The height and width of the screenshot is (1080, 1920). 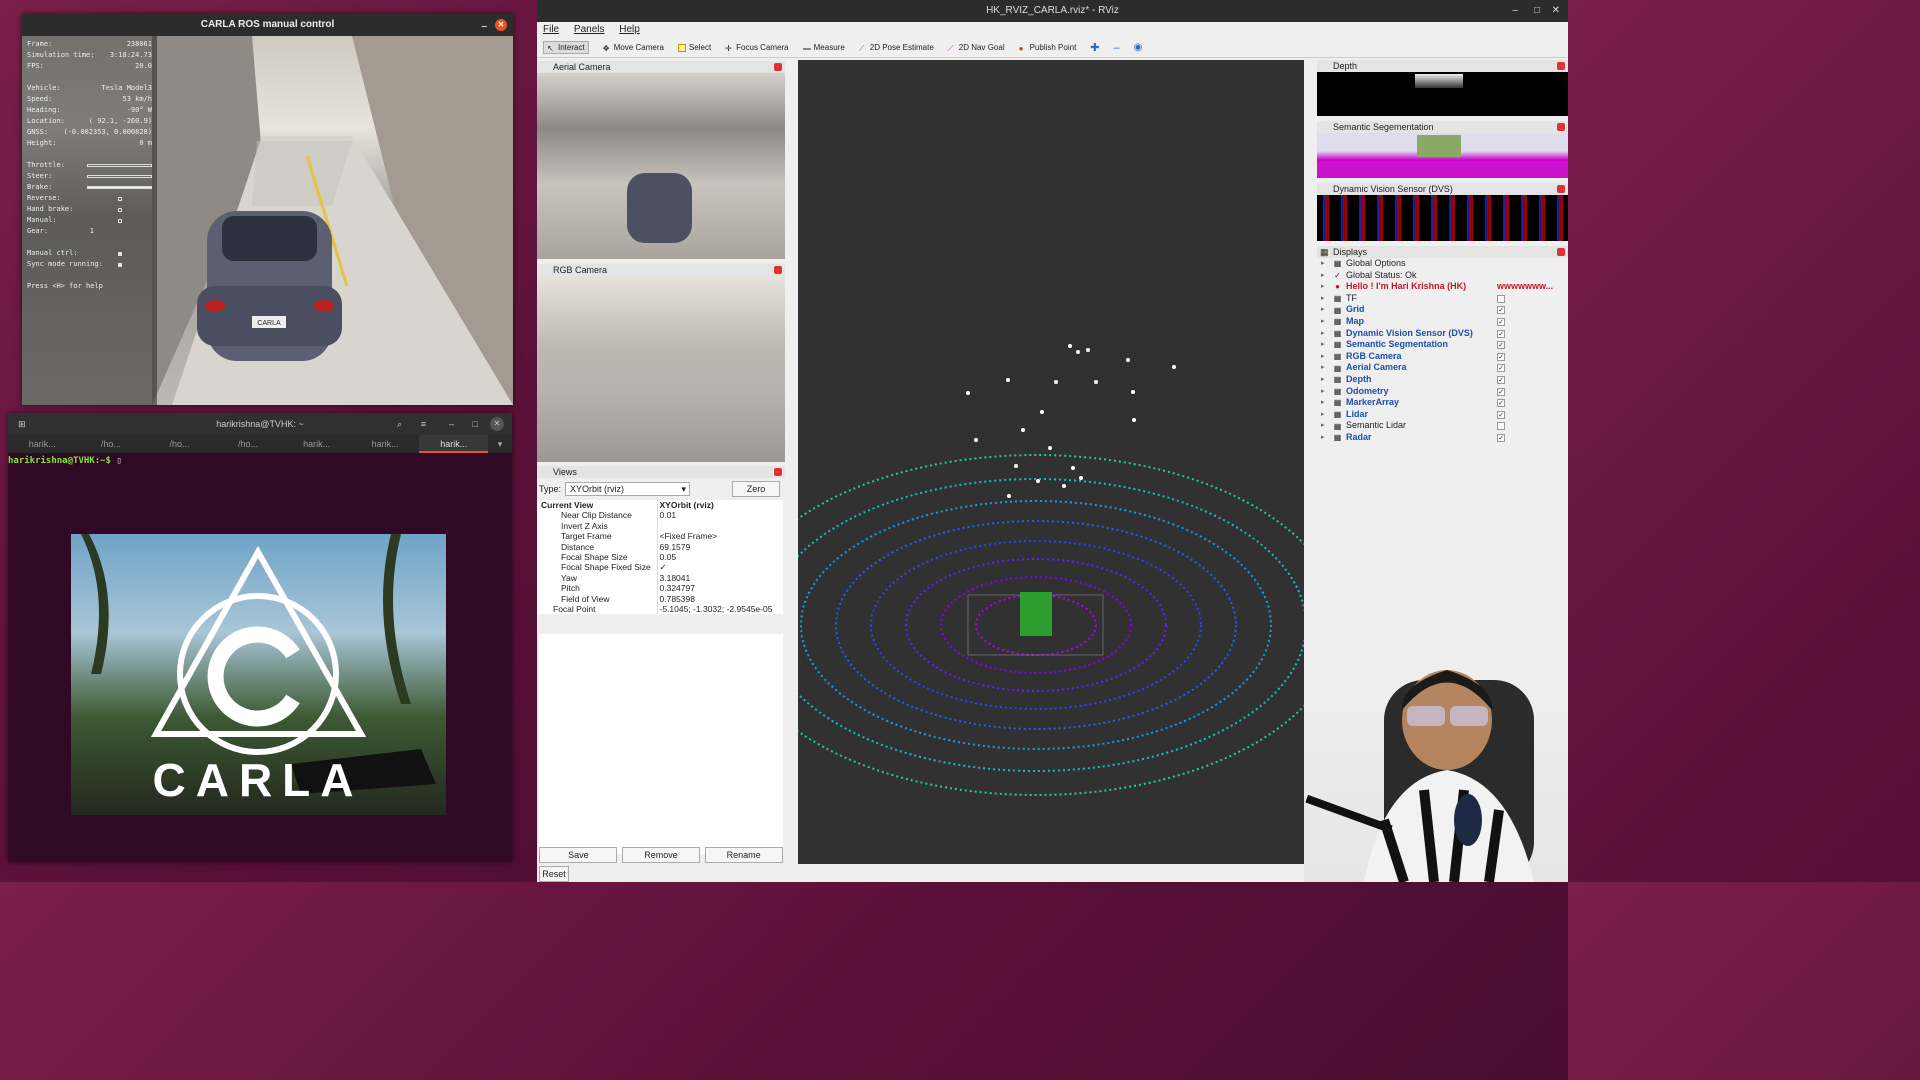 I want to click on views-property-row: Field of View 0.785398, so click(x=660, y=599).